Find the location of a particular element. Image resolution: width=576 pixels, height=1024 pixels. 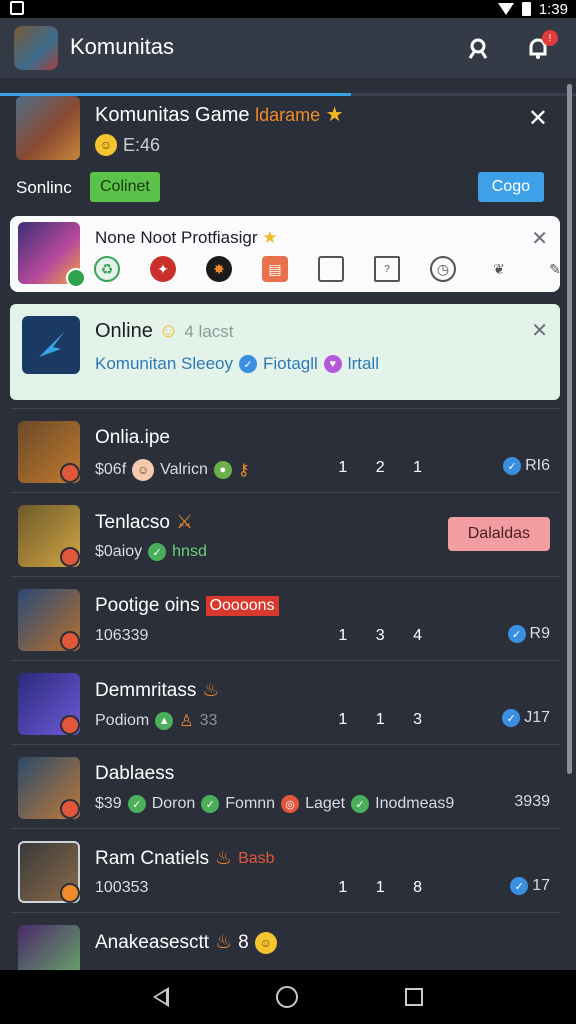

community-avatar is located at coordinates (48, 128).